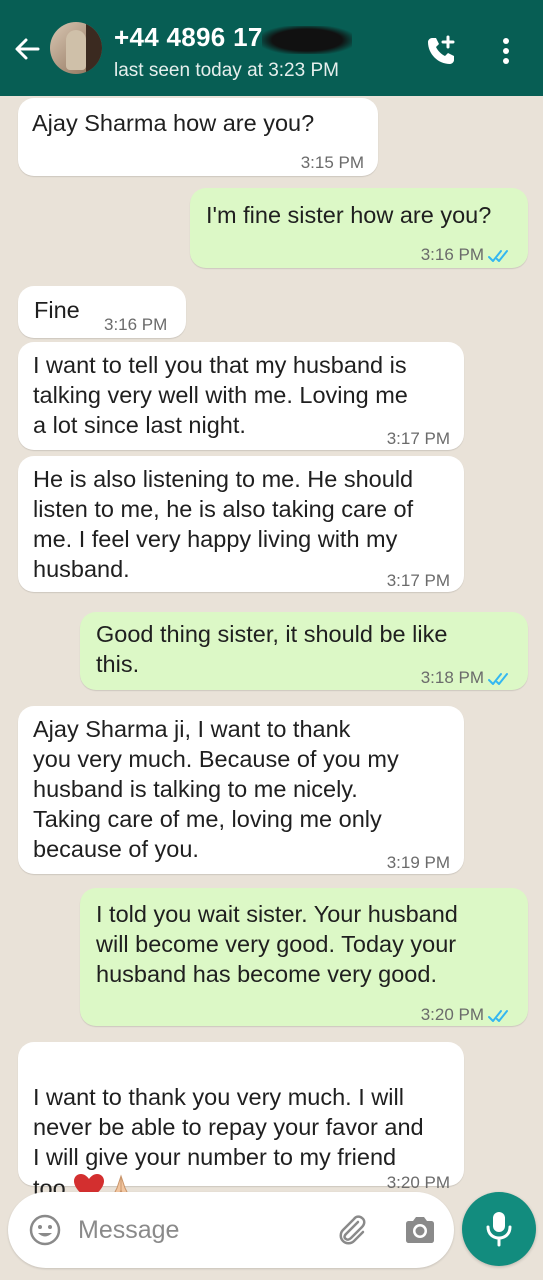 The image size is (543, 1280). What do you see at coordinates (452, 677) in the screenshot?
I see `message-time: 3:18 PM` at bounding box center [452, 677].